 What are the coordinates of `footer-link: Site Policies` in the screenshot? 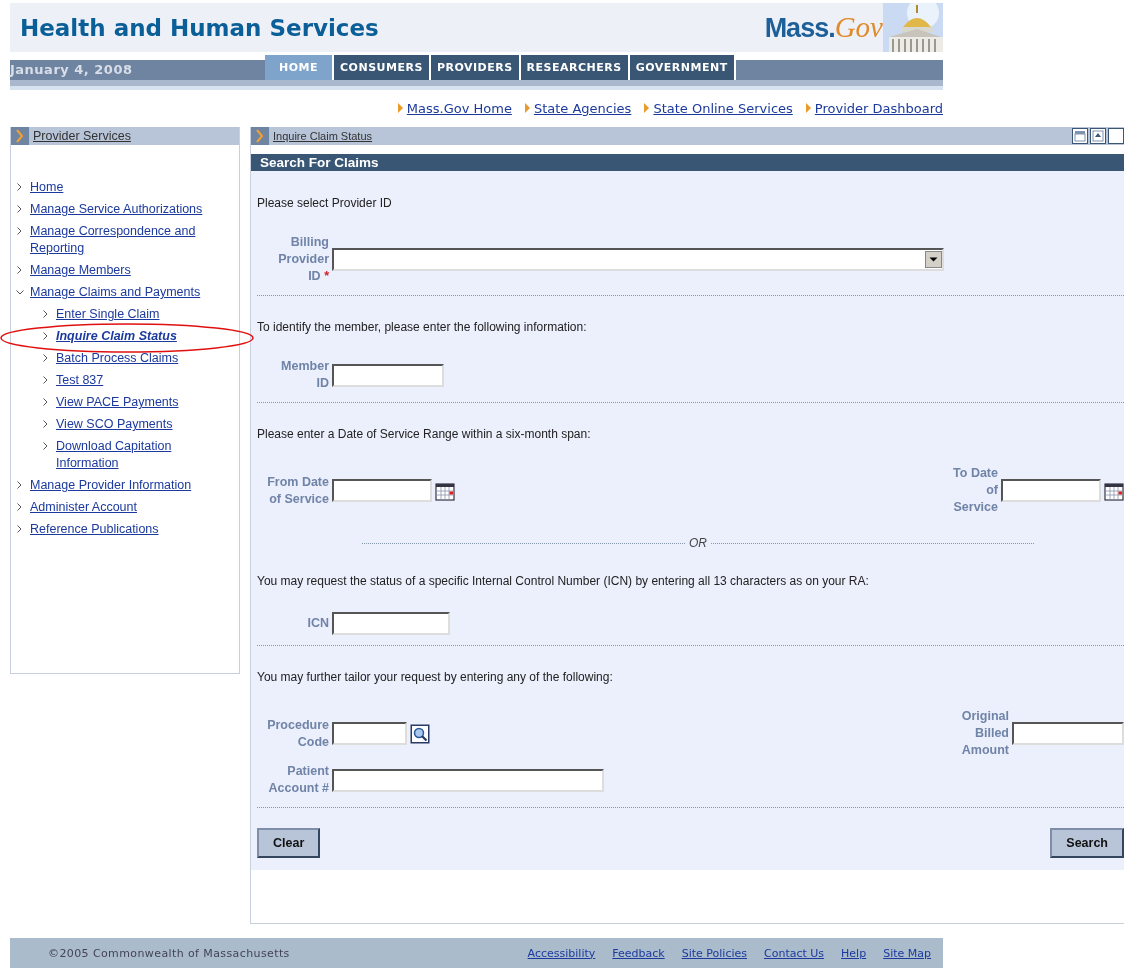 It's located at (714, 953).